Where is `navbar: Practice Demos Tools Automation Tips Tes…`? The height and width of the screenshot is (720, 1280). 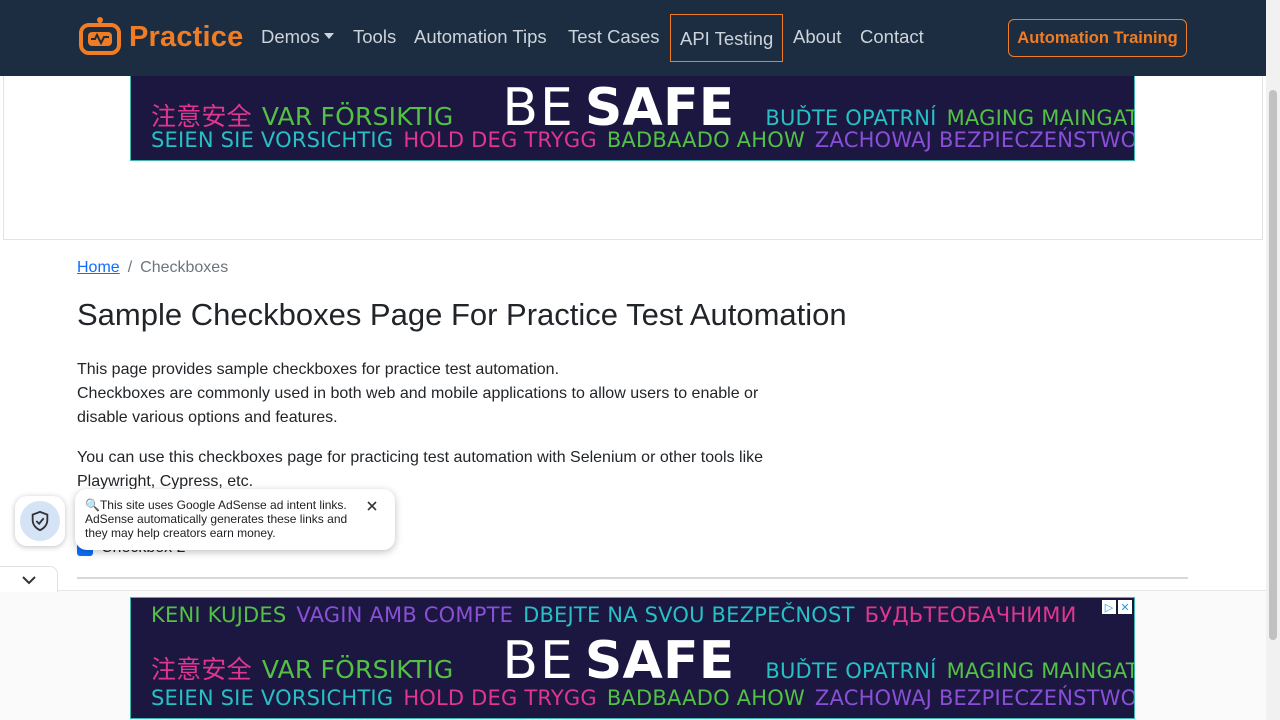 navbar: Practice Demos Tools Automation Tips Tes… is located at coordinates (633, 38).